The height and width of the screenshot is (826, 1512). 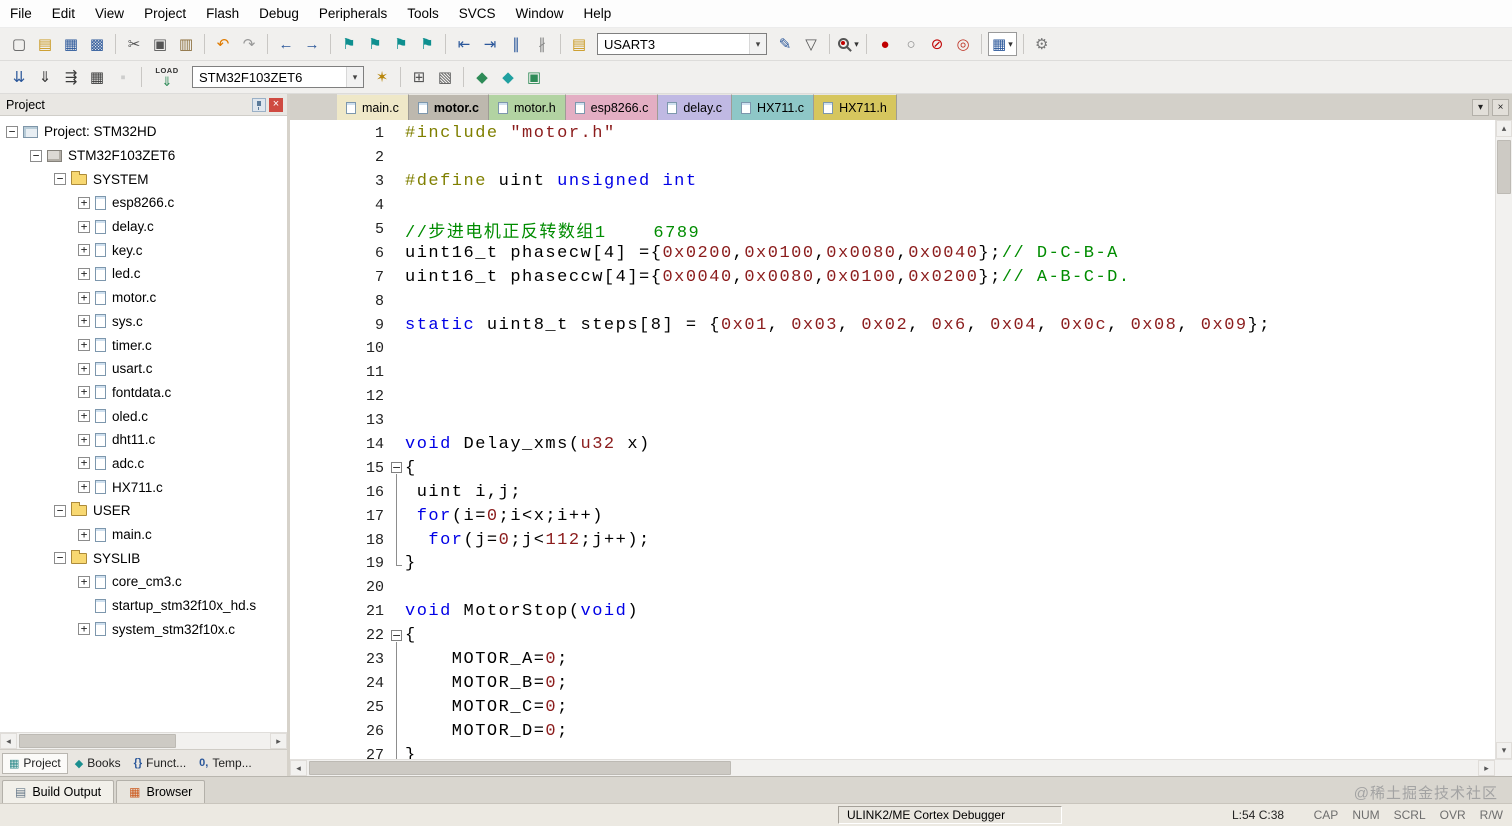 What do you see at coordinates (21, 13) in the screenshot?
I see `menu-item-file: File` at bounding box center [21, 13].